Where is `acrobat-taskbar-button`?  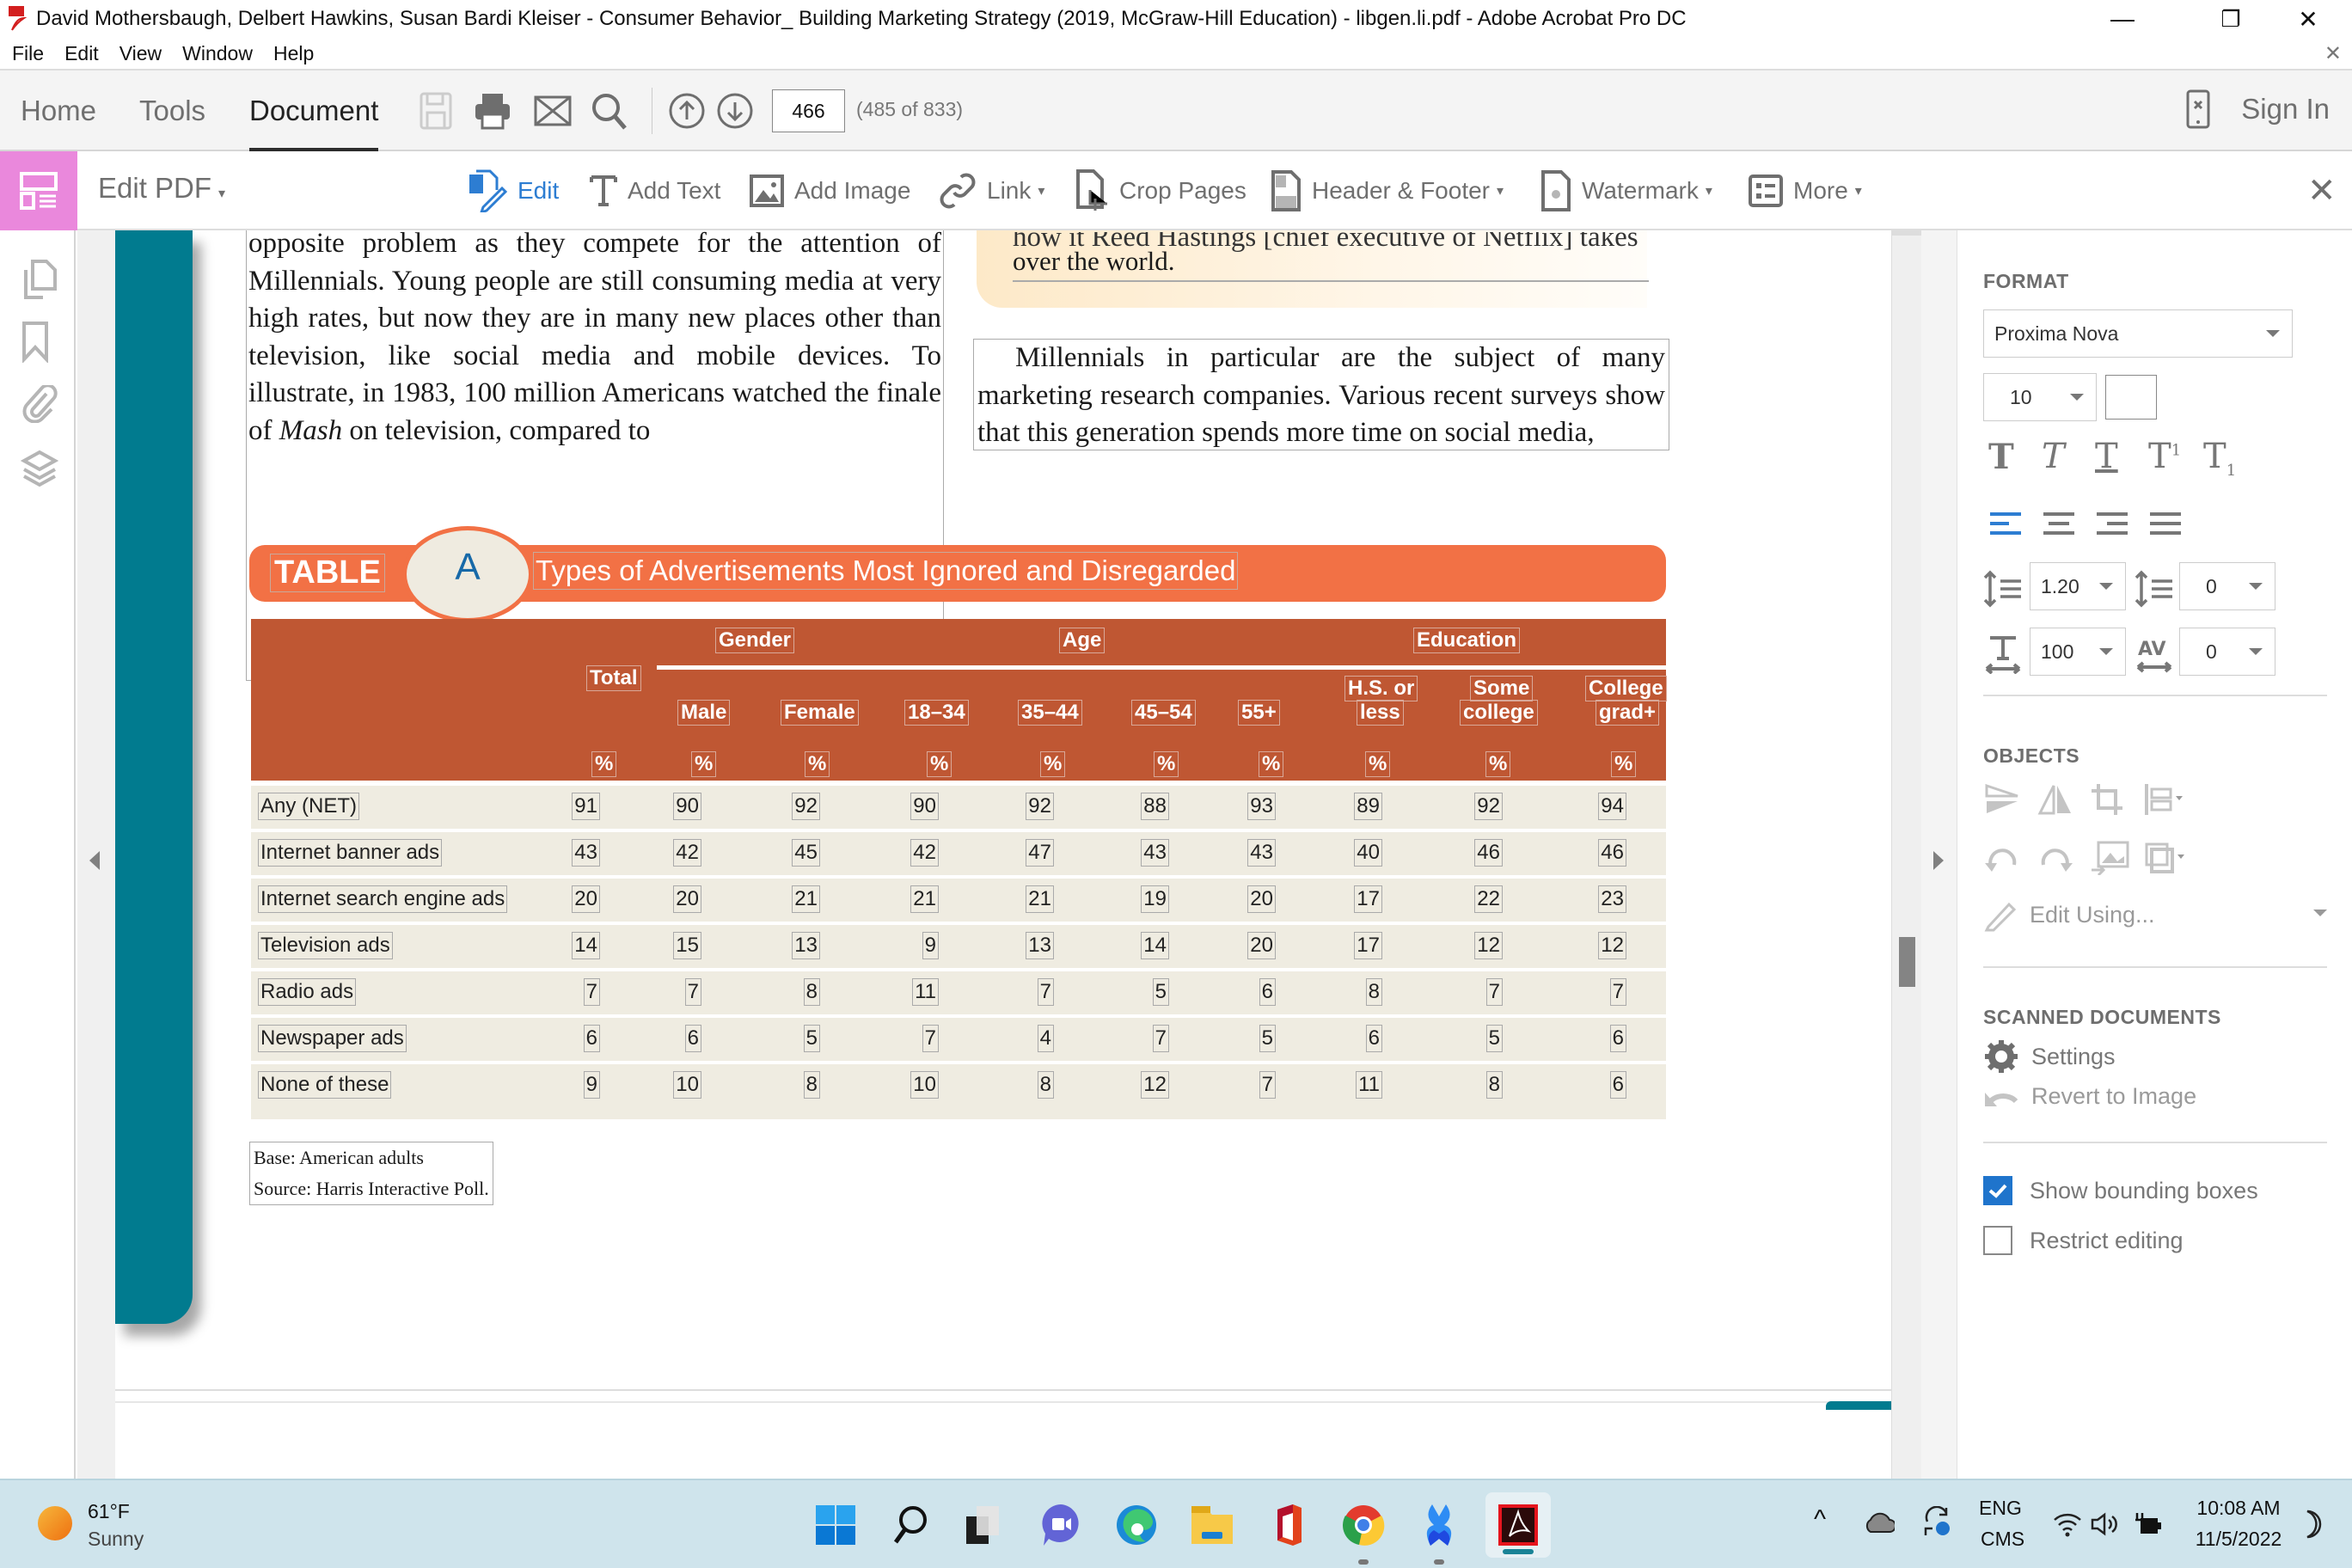
acrobat-taskbar-button is located at coordinates (1518, 1525).